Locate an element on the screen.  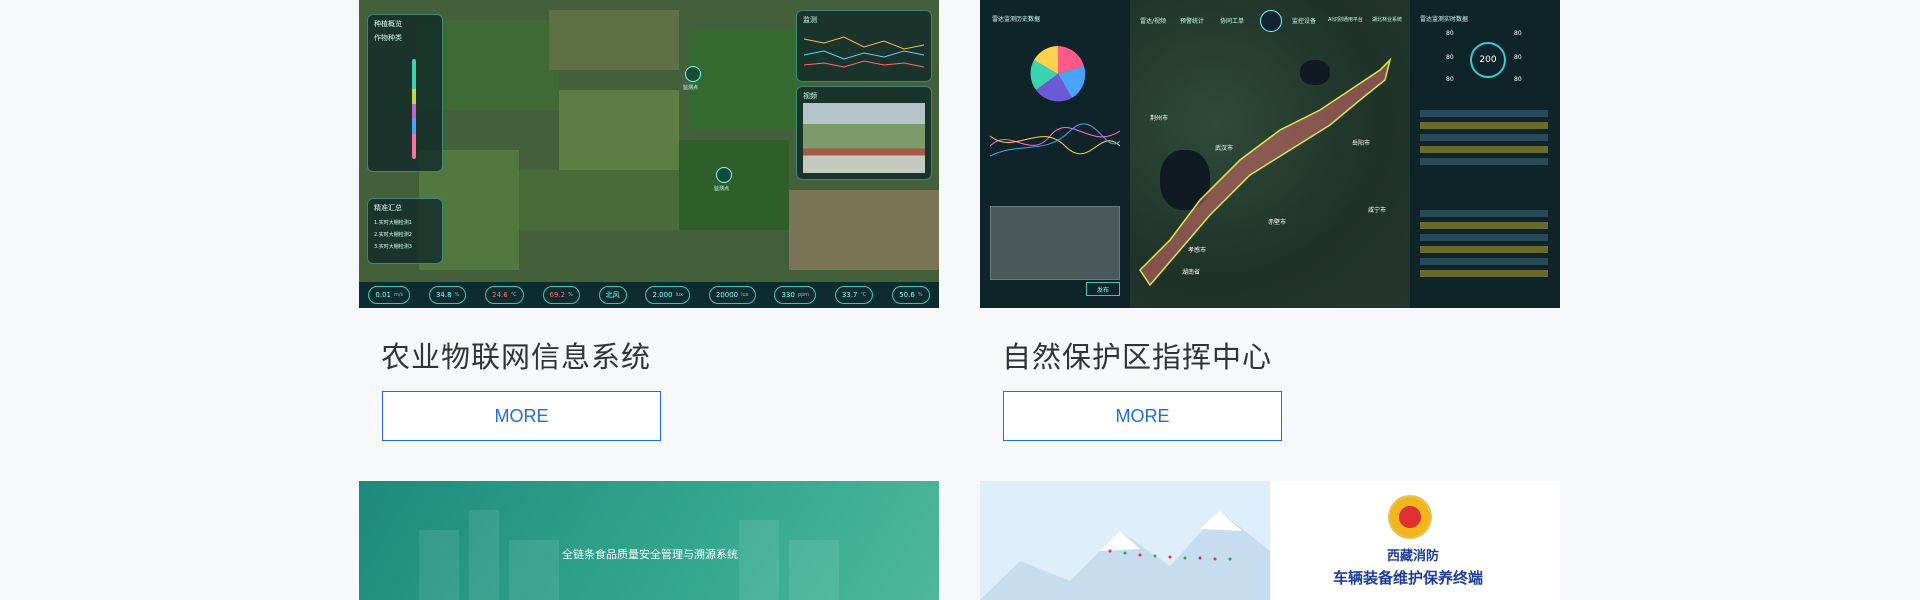
submit-button: 发布 is located at coordinates (1103, 289).